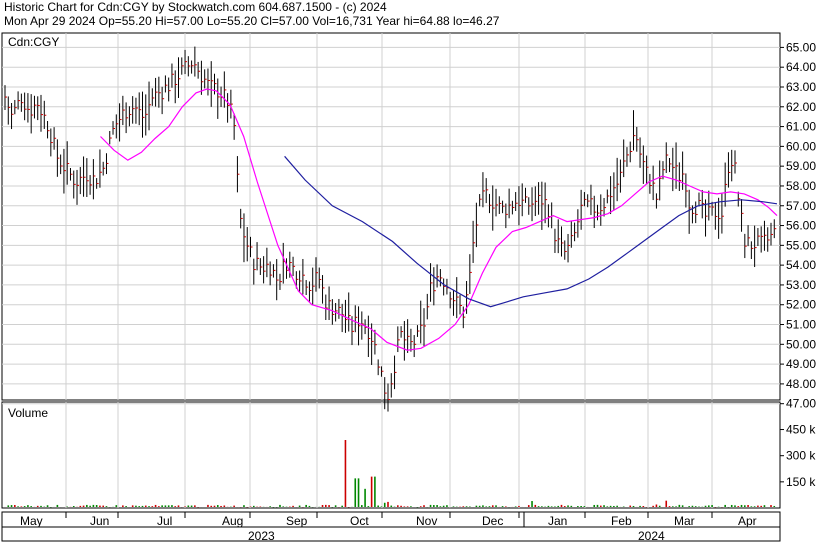 This screenshot has height=543, width=830. What do you see at coordinates (801, 166) in the screenshot?
I see `price-tick-label: 59.00` at bounding box center [801, 166].